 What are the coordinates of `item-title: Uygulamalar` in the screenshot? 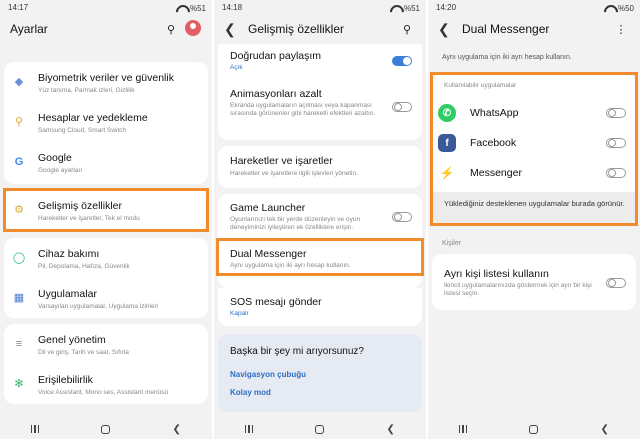 It's located at (67, 294).